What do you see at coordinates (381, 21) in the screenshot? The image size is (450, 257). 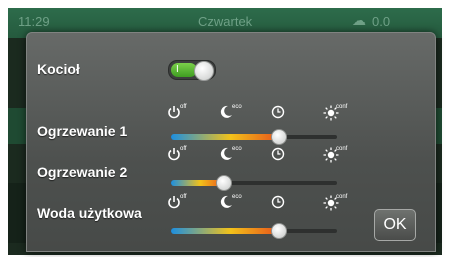 I see `status-temperature: 0.0` at bounding box center [381, 21].